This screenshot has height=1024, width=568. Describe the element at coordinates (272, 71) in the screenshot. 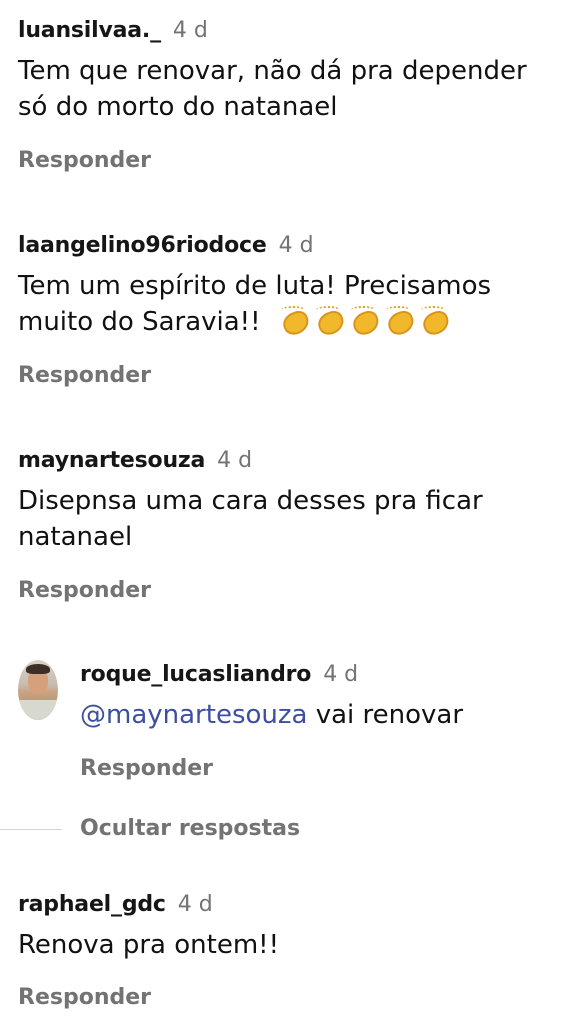

I see `comment-text-line: Tem que renovar, não dá pra depender` at that location.